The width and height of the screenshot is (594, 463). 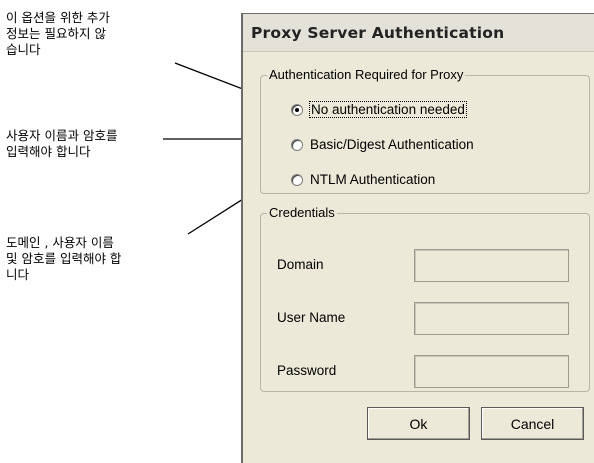 I want to click on radio-no-auth: No authentication needed, so click(x=379, y=109).